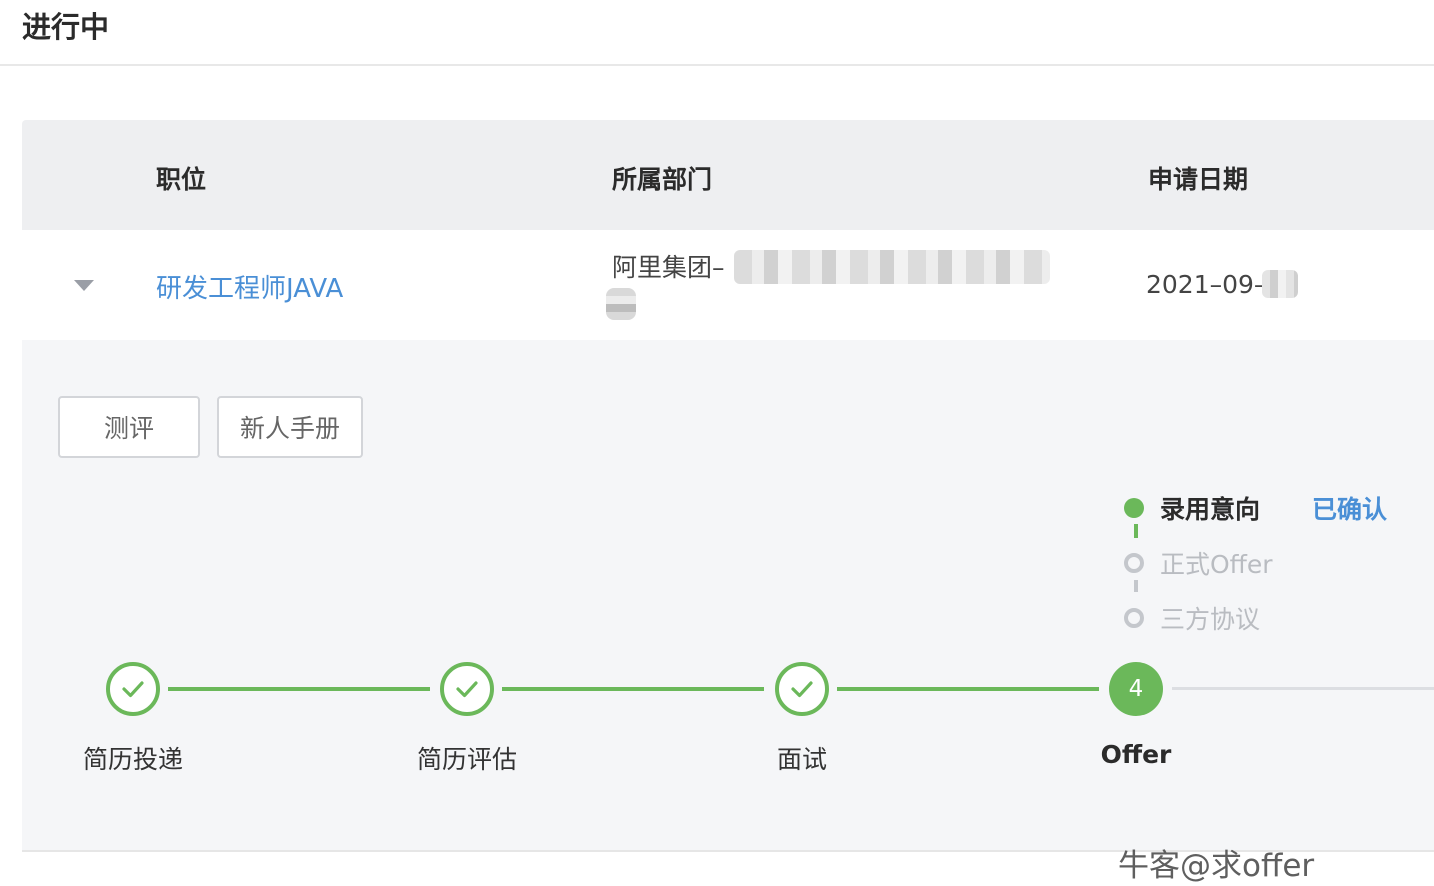  Describe the element at coordinates (1216, 866) in the screenshot. I see `watermark: 牛客@求offer` at that location.